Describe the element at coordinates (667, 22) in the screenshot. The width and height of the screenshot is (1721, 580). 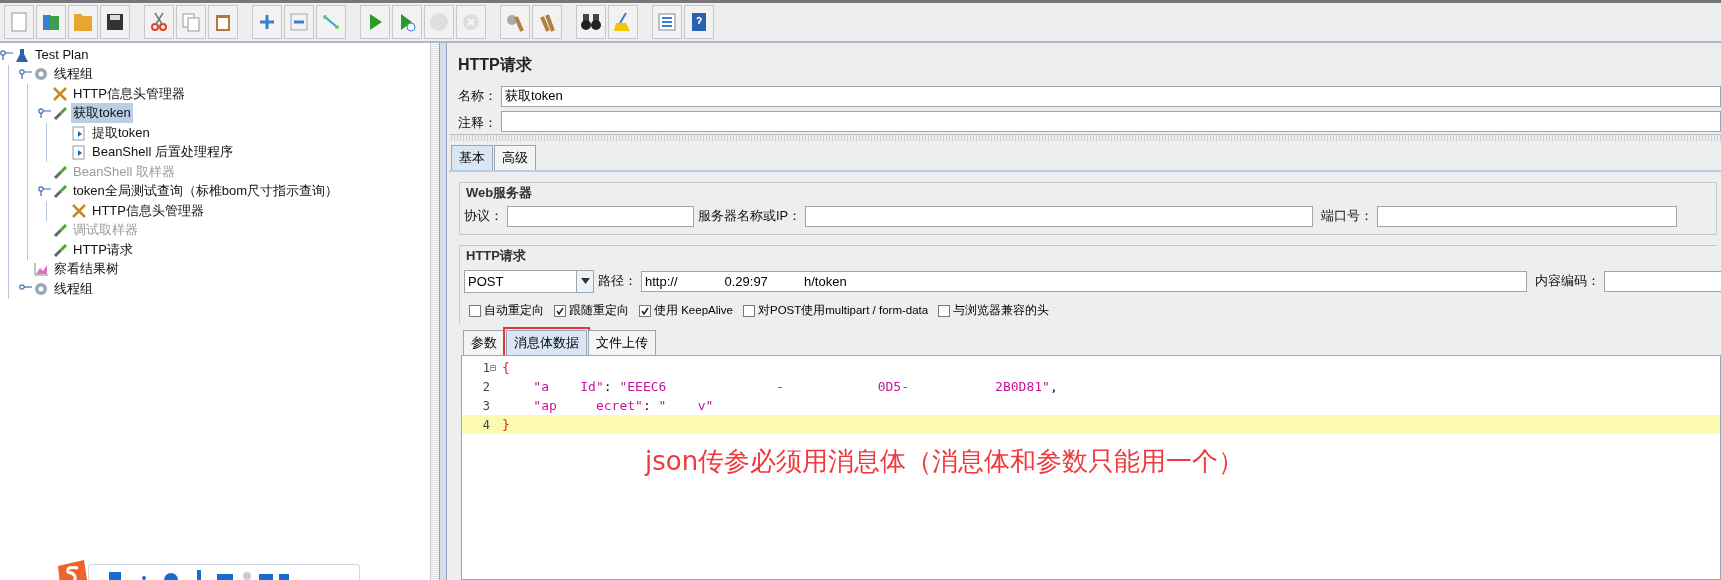
I see `function-helper-icon` at that location.